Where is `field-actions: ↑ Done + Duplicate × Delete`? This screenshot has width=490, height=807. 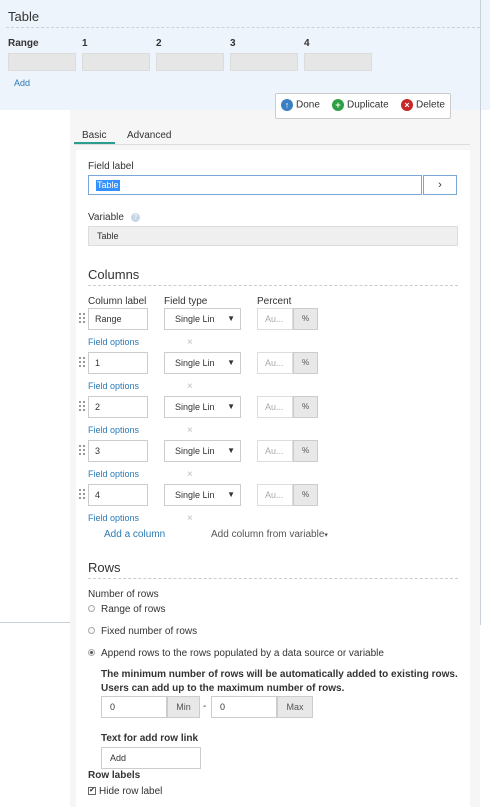
field-actions: ↑ Done + Duplicate × Delete is located at coordinates (363, 106).